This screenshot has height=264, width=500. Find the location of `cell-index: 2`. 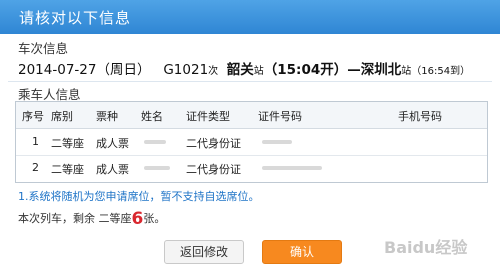

cell-index: 2 is located at coordinates (35, 167).